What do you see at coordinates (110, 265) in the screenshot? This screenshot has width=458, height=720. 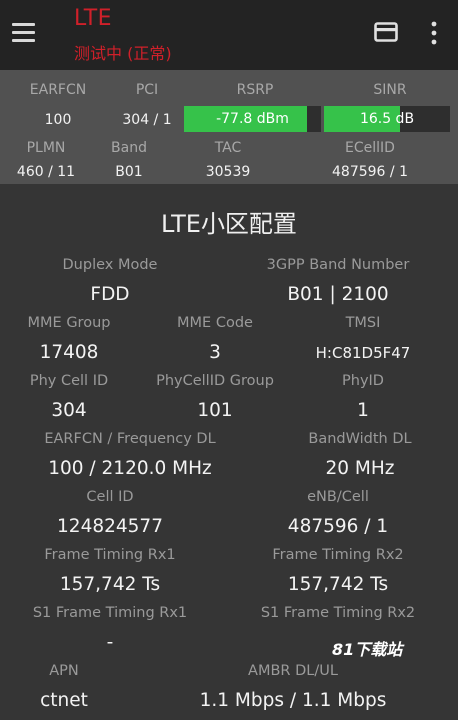 I see `duplex-mode-label: Duplex Mode` at bounding box center [110, 265].